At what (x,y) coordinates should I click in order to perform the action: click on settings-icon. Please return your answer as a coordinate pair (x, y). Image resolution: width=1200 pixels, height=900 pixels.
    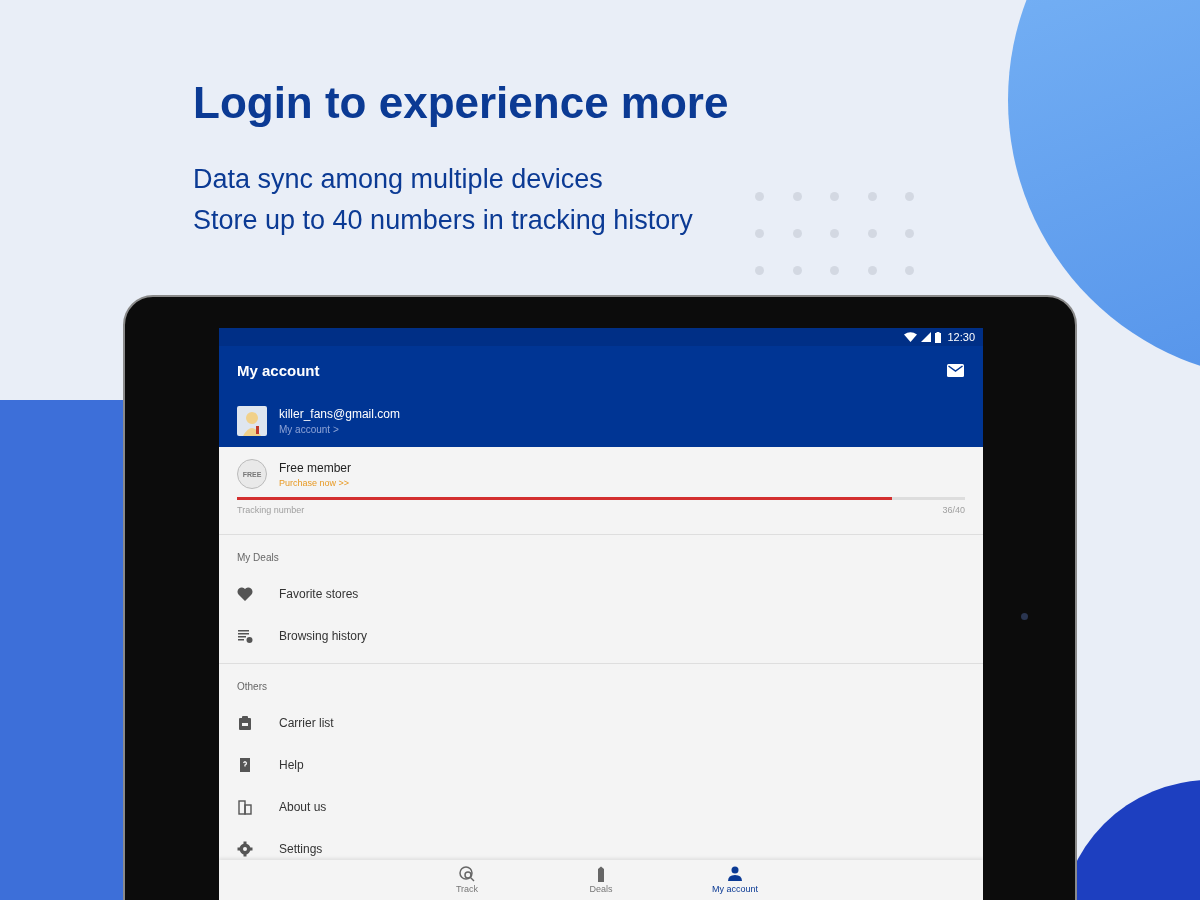
    Looking at the image, I should click on (245, 849).